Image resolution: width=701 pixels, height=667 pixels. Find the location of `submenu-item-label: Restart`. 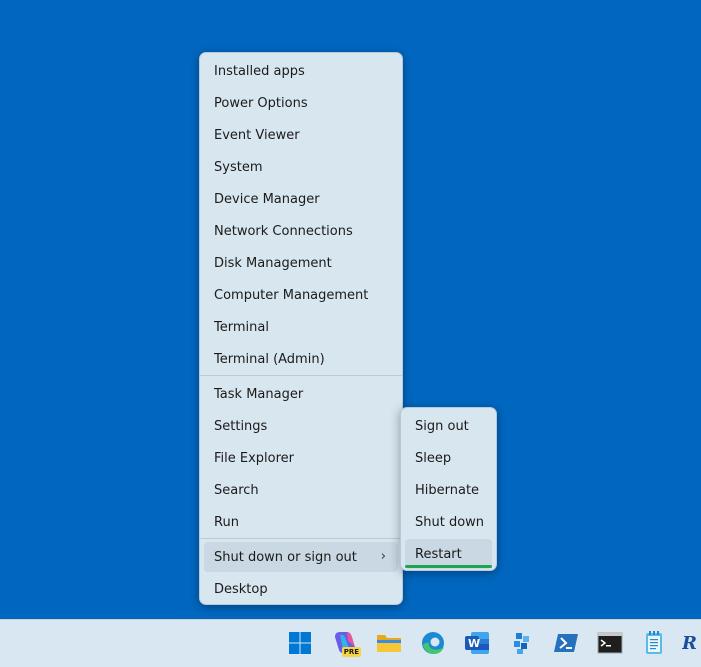

submenu-item-label: Restart is located at coordinates (438, 554).